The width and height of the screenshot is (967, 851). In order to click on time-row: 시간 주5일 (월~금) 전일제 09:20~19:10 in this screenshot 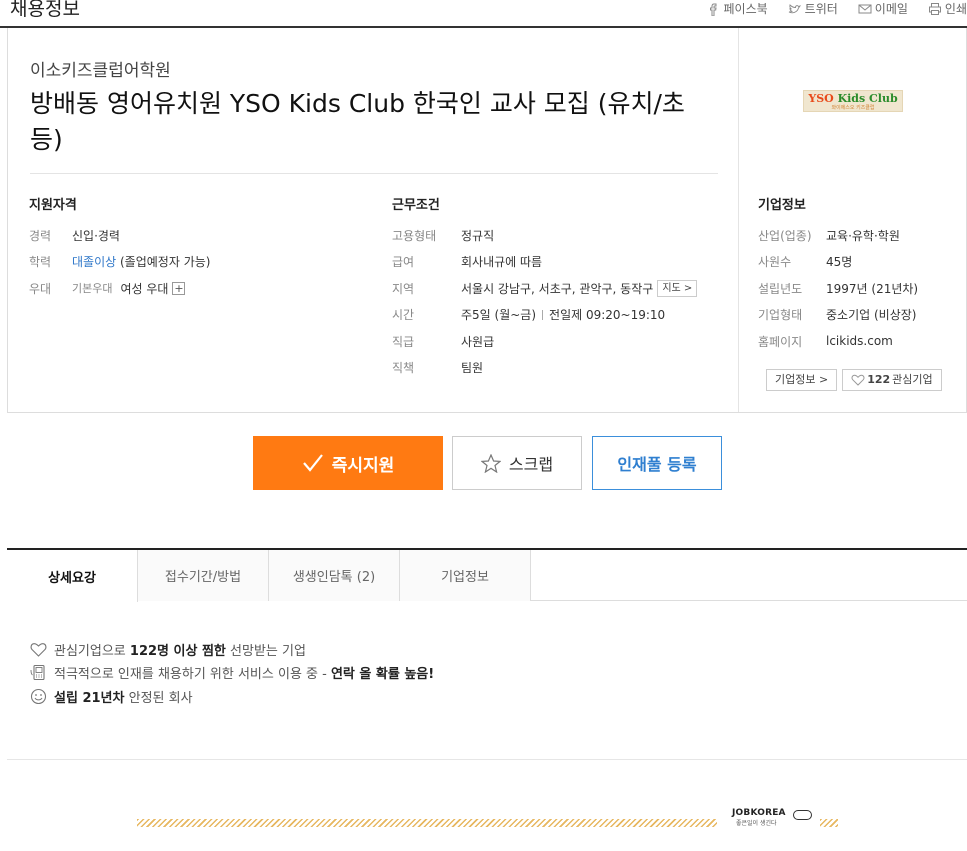, I will do `click(529, 315)`.